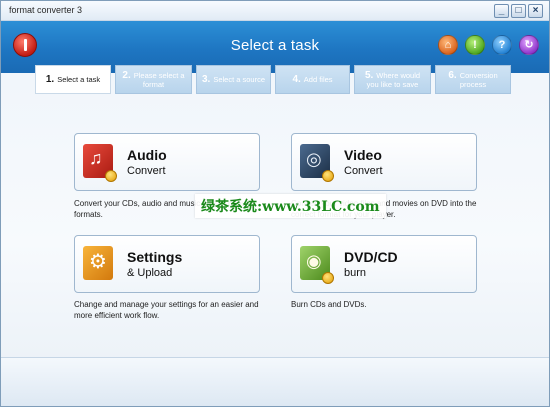  Describe the element at coordinates (363, 155) in the screenshot. I see `video-title: Video` at that location.